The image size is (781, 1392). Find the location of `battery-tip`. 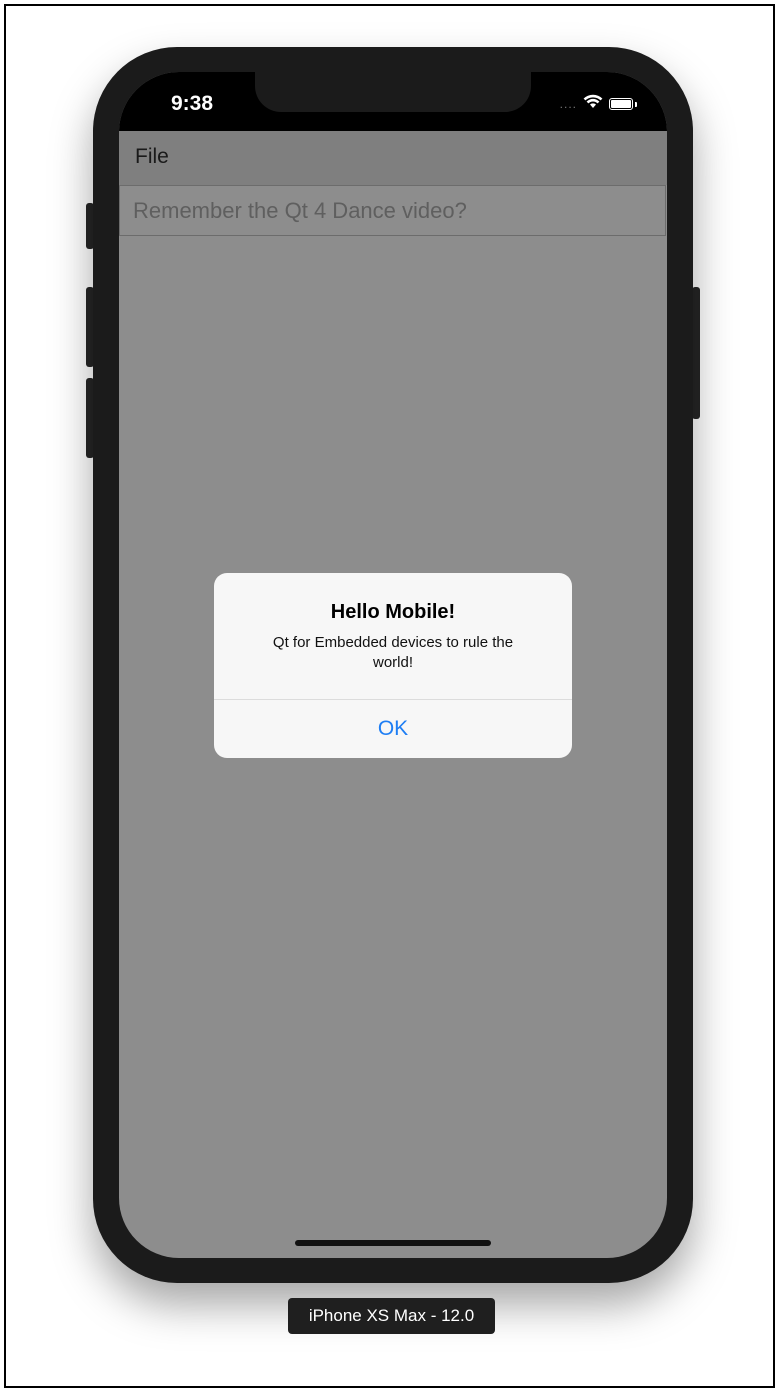

battery-tip is located at coordinates (636, 104).